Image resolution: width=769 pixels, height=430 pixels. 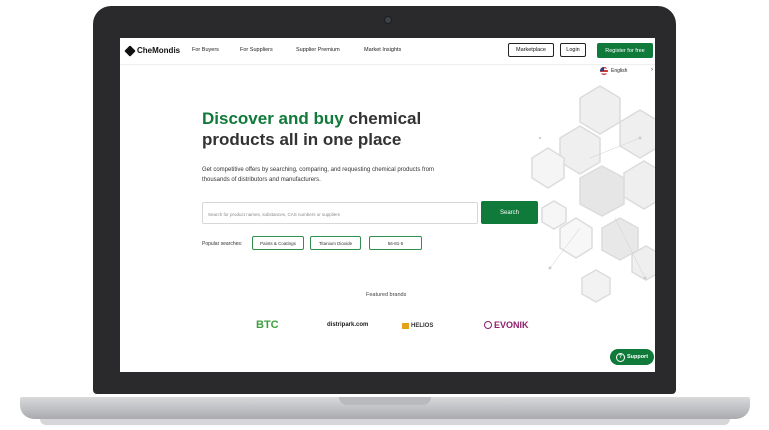 What do you see at coordinates (531, 50) in the screenshot?
I see `marketplace-button: Marketplace` at bounding box center [531, 50].